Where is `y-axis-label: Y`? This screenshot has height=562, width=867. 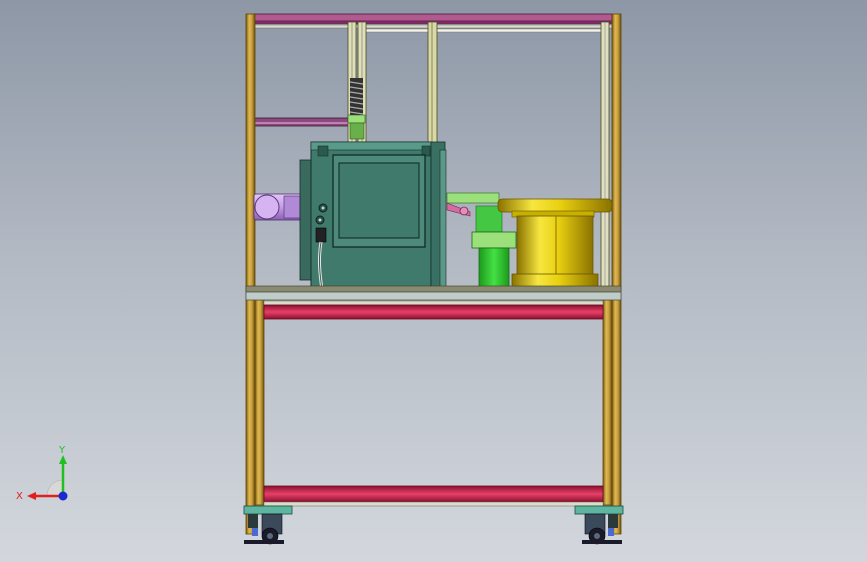 y-axis-label: Y is located at coordinates (62, 450).